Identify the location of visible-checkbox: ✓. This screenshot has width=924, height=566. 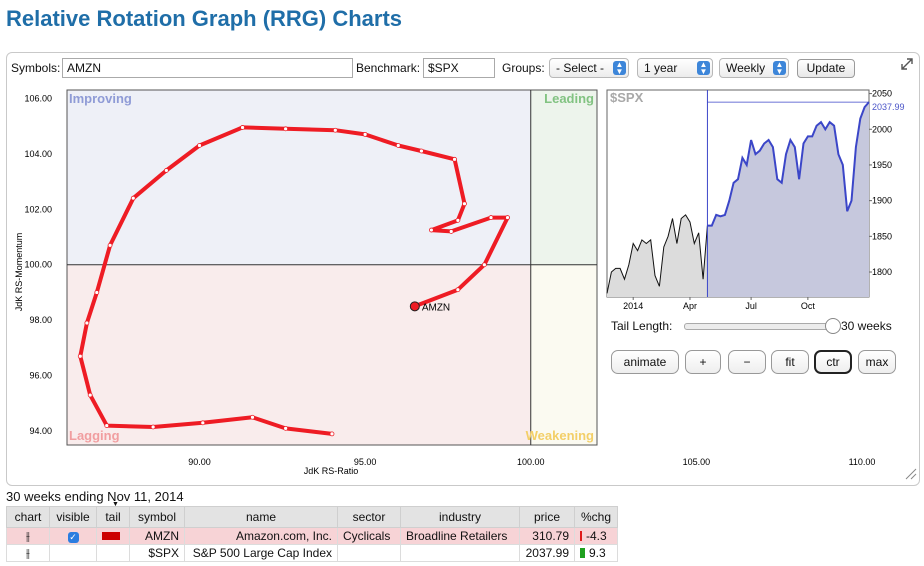
(73, 536).